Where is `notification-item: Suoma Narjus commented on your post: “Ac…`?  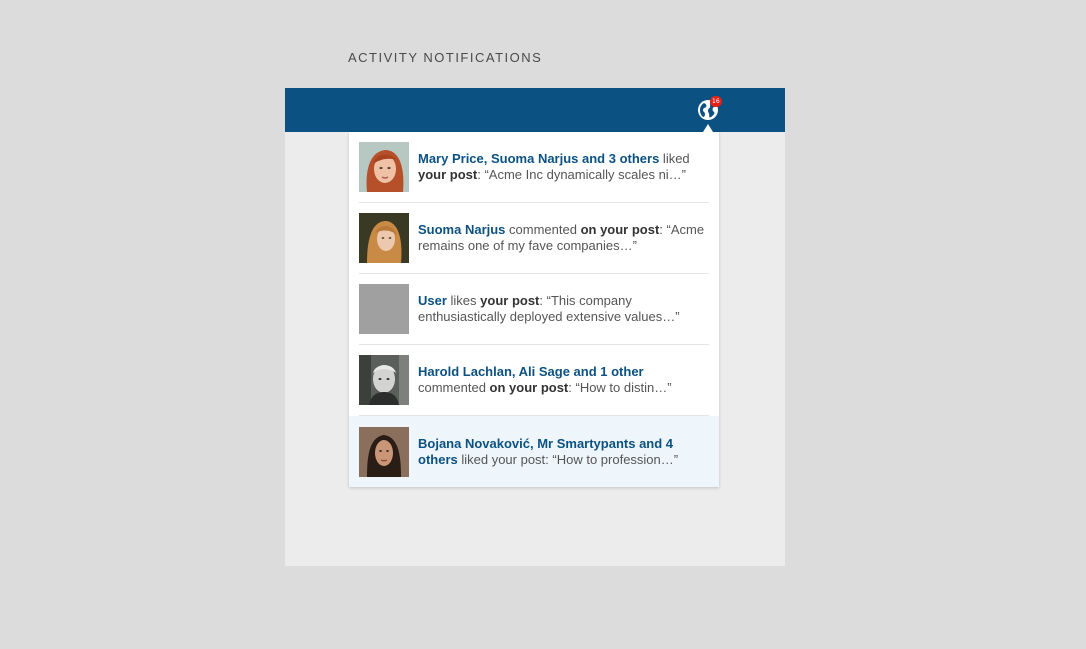 notification-item: Suoma Narjus commented on your post: “Ac… is located at coordinates (534, 238).